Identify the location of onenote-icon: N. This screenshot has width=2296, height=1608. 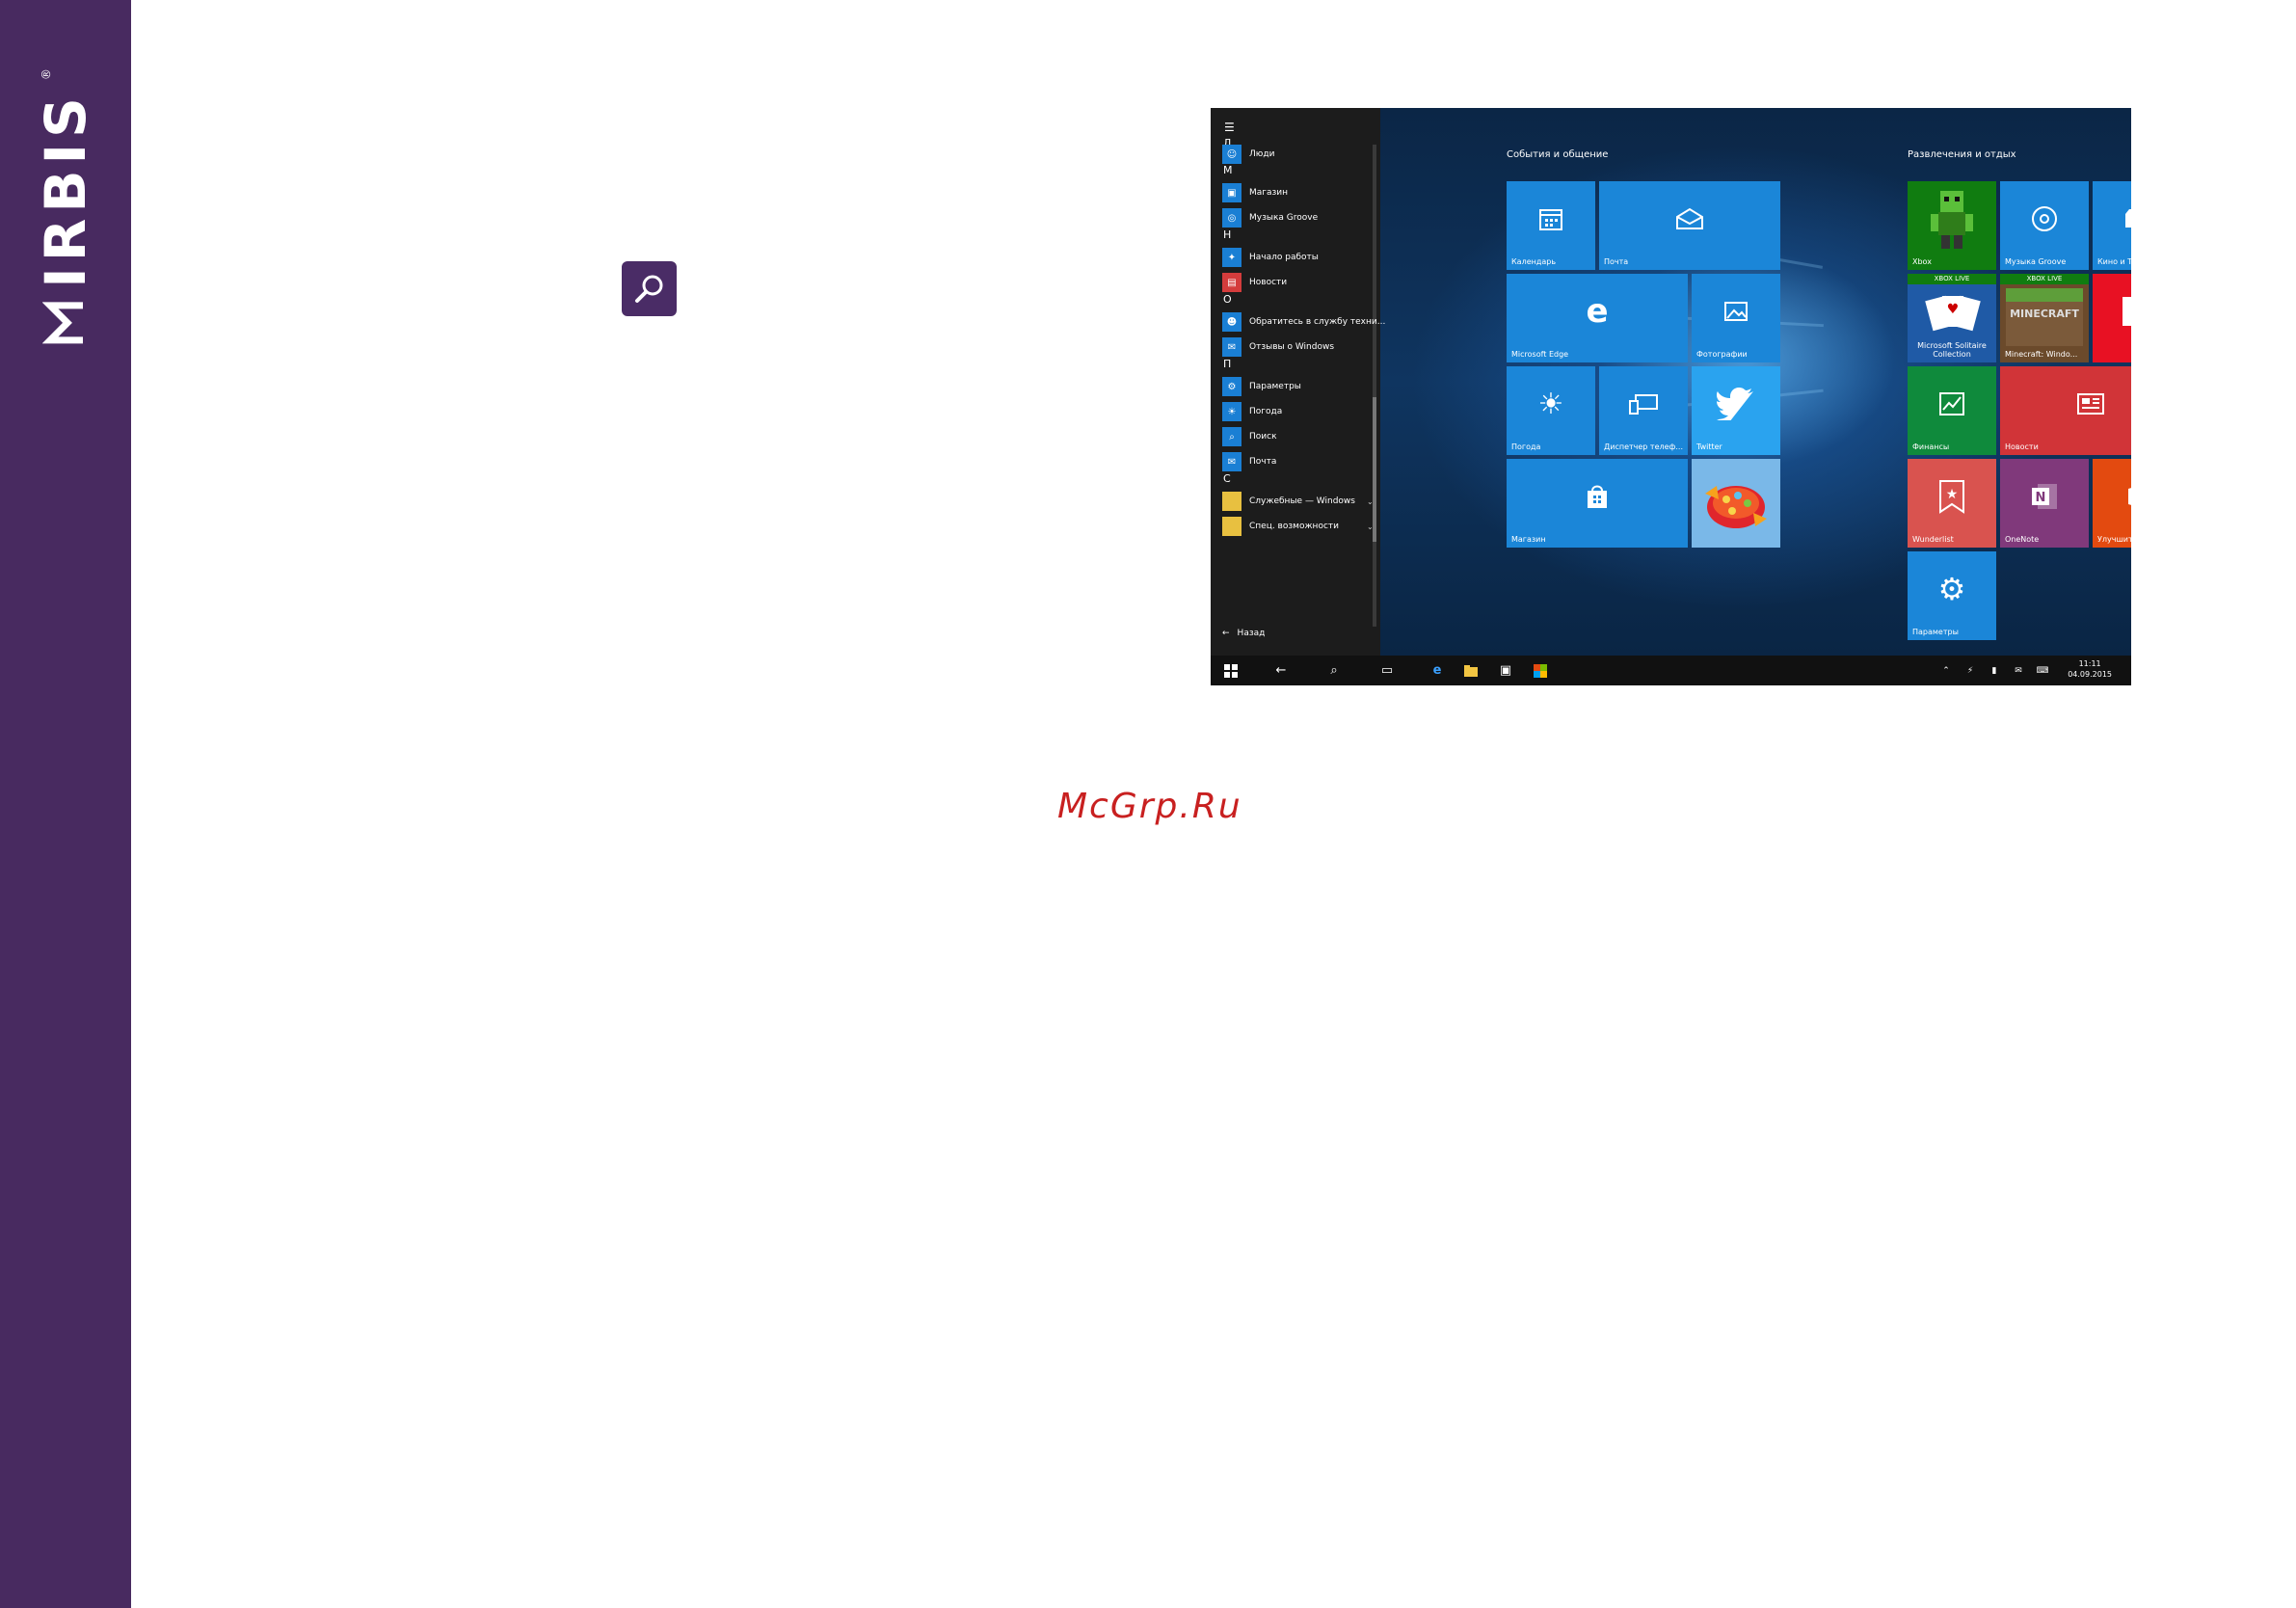
(2044, 496).